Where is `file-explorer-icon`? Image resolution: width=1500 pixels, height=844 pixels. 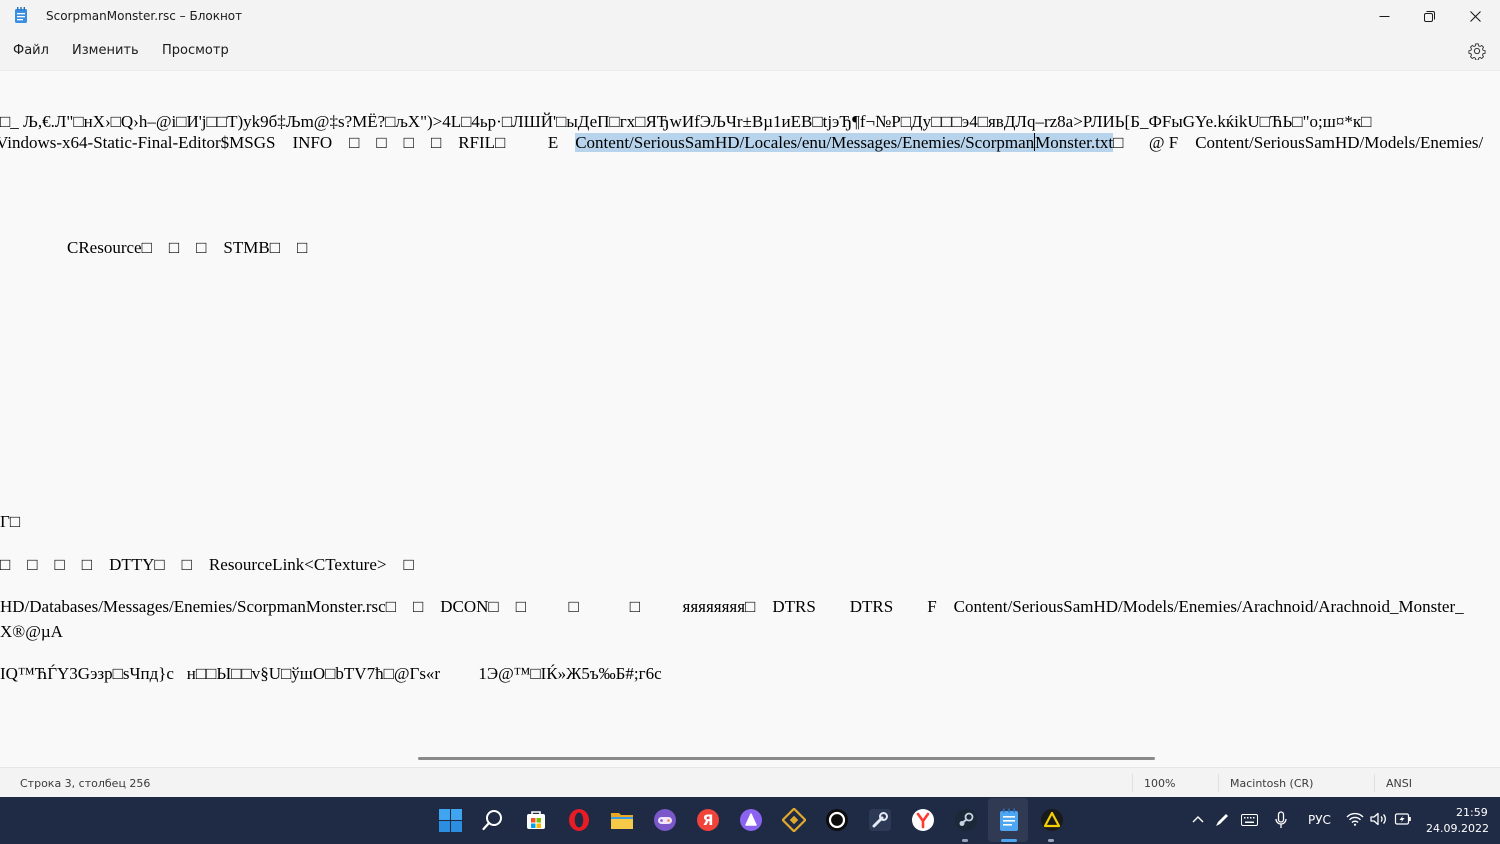
file-explorer-icon is located at coordinates (622, 821).